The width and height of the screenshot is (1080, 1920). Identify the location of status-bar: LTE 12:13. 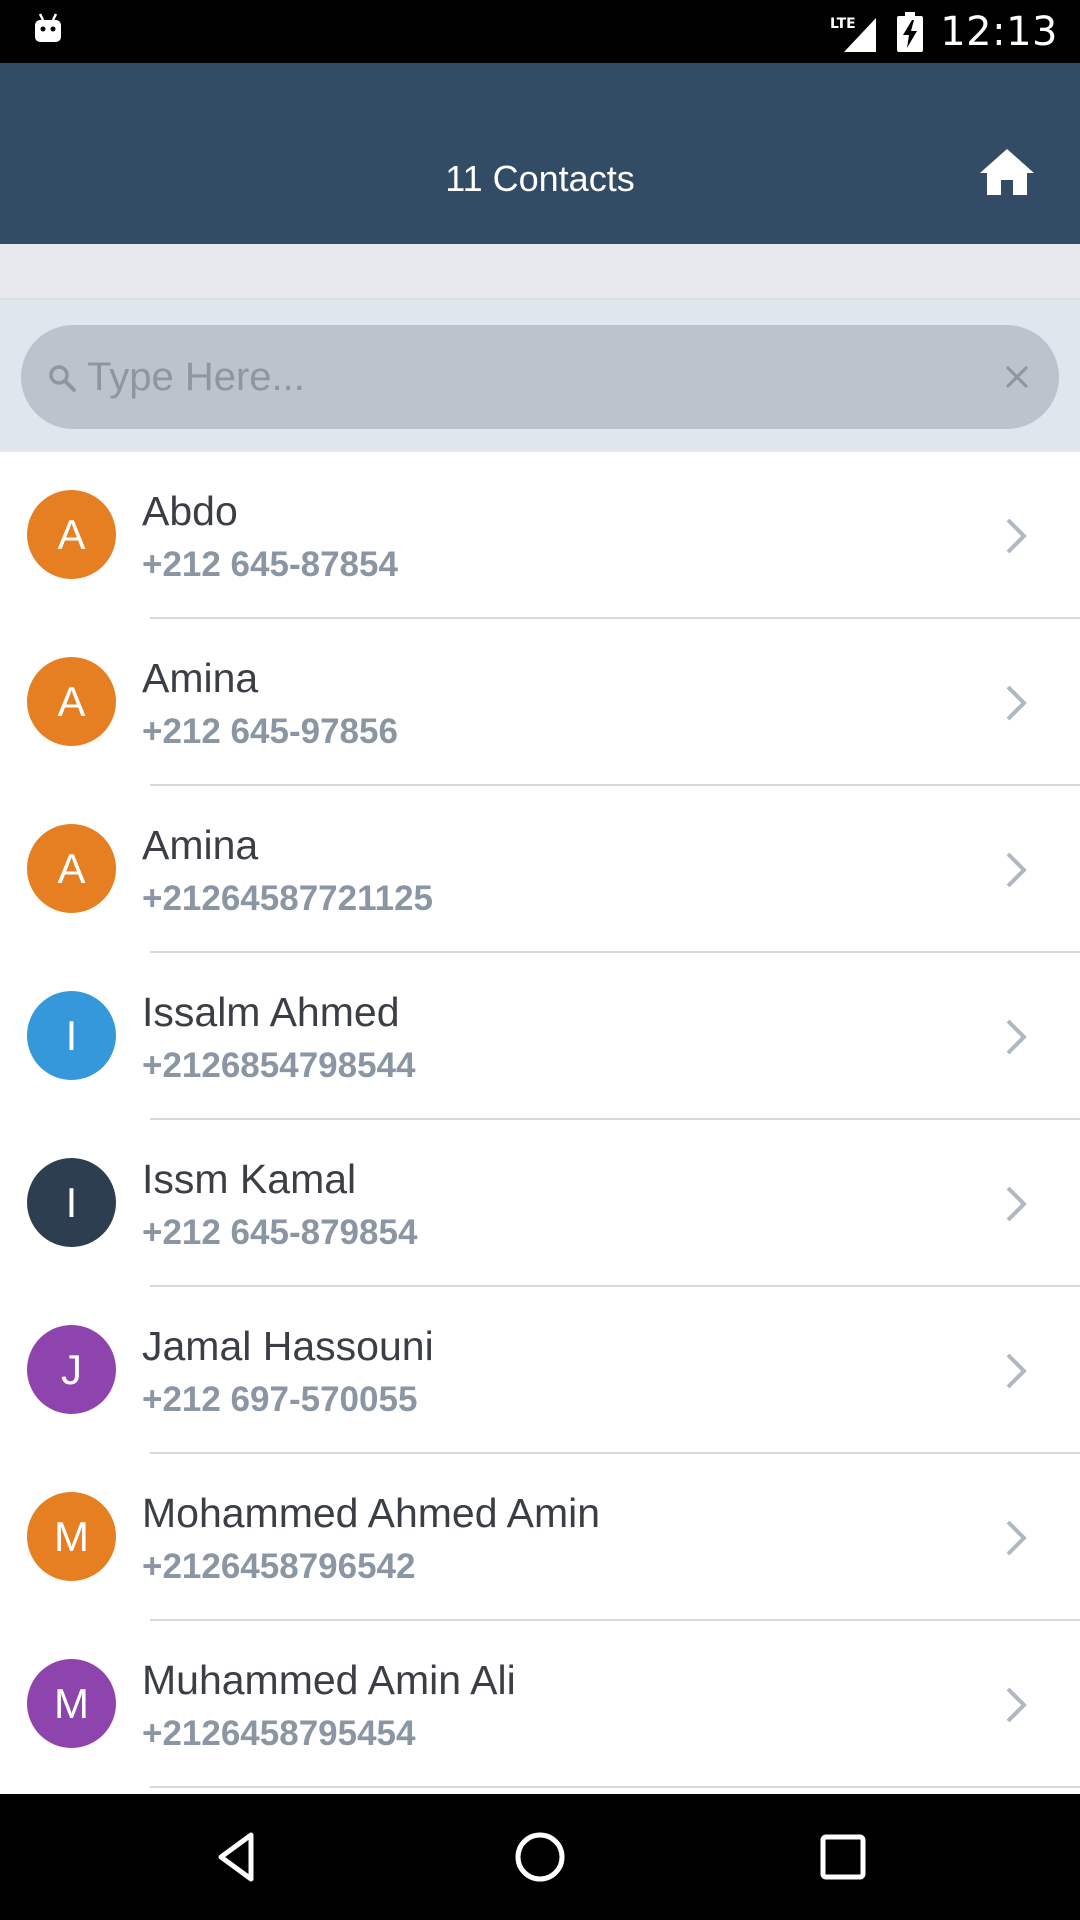
(540, 31).